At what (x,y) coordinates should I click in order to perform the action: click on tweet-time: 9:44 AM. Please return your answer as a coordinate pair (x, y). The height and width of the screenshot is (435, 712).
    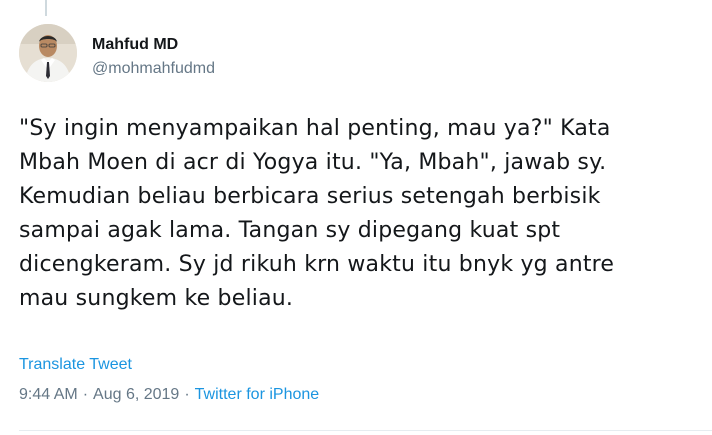
    Looking at the image, I should click on (48, 394).